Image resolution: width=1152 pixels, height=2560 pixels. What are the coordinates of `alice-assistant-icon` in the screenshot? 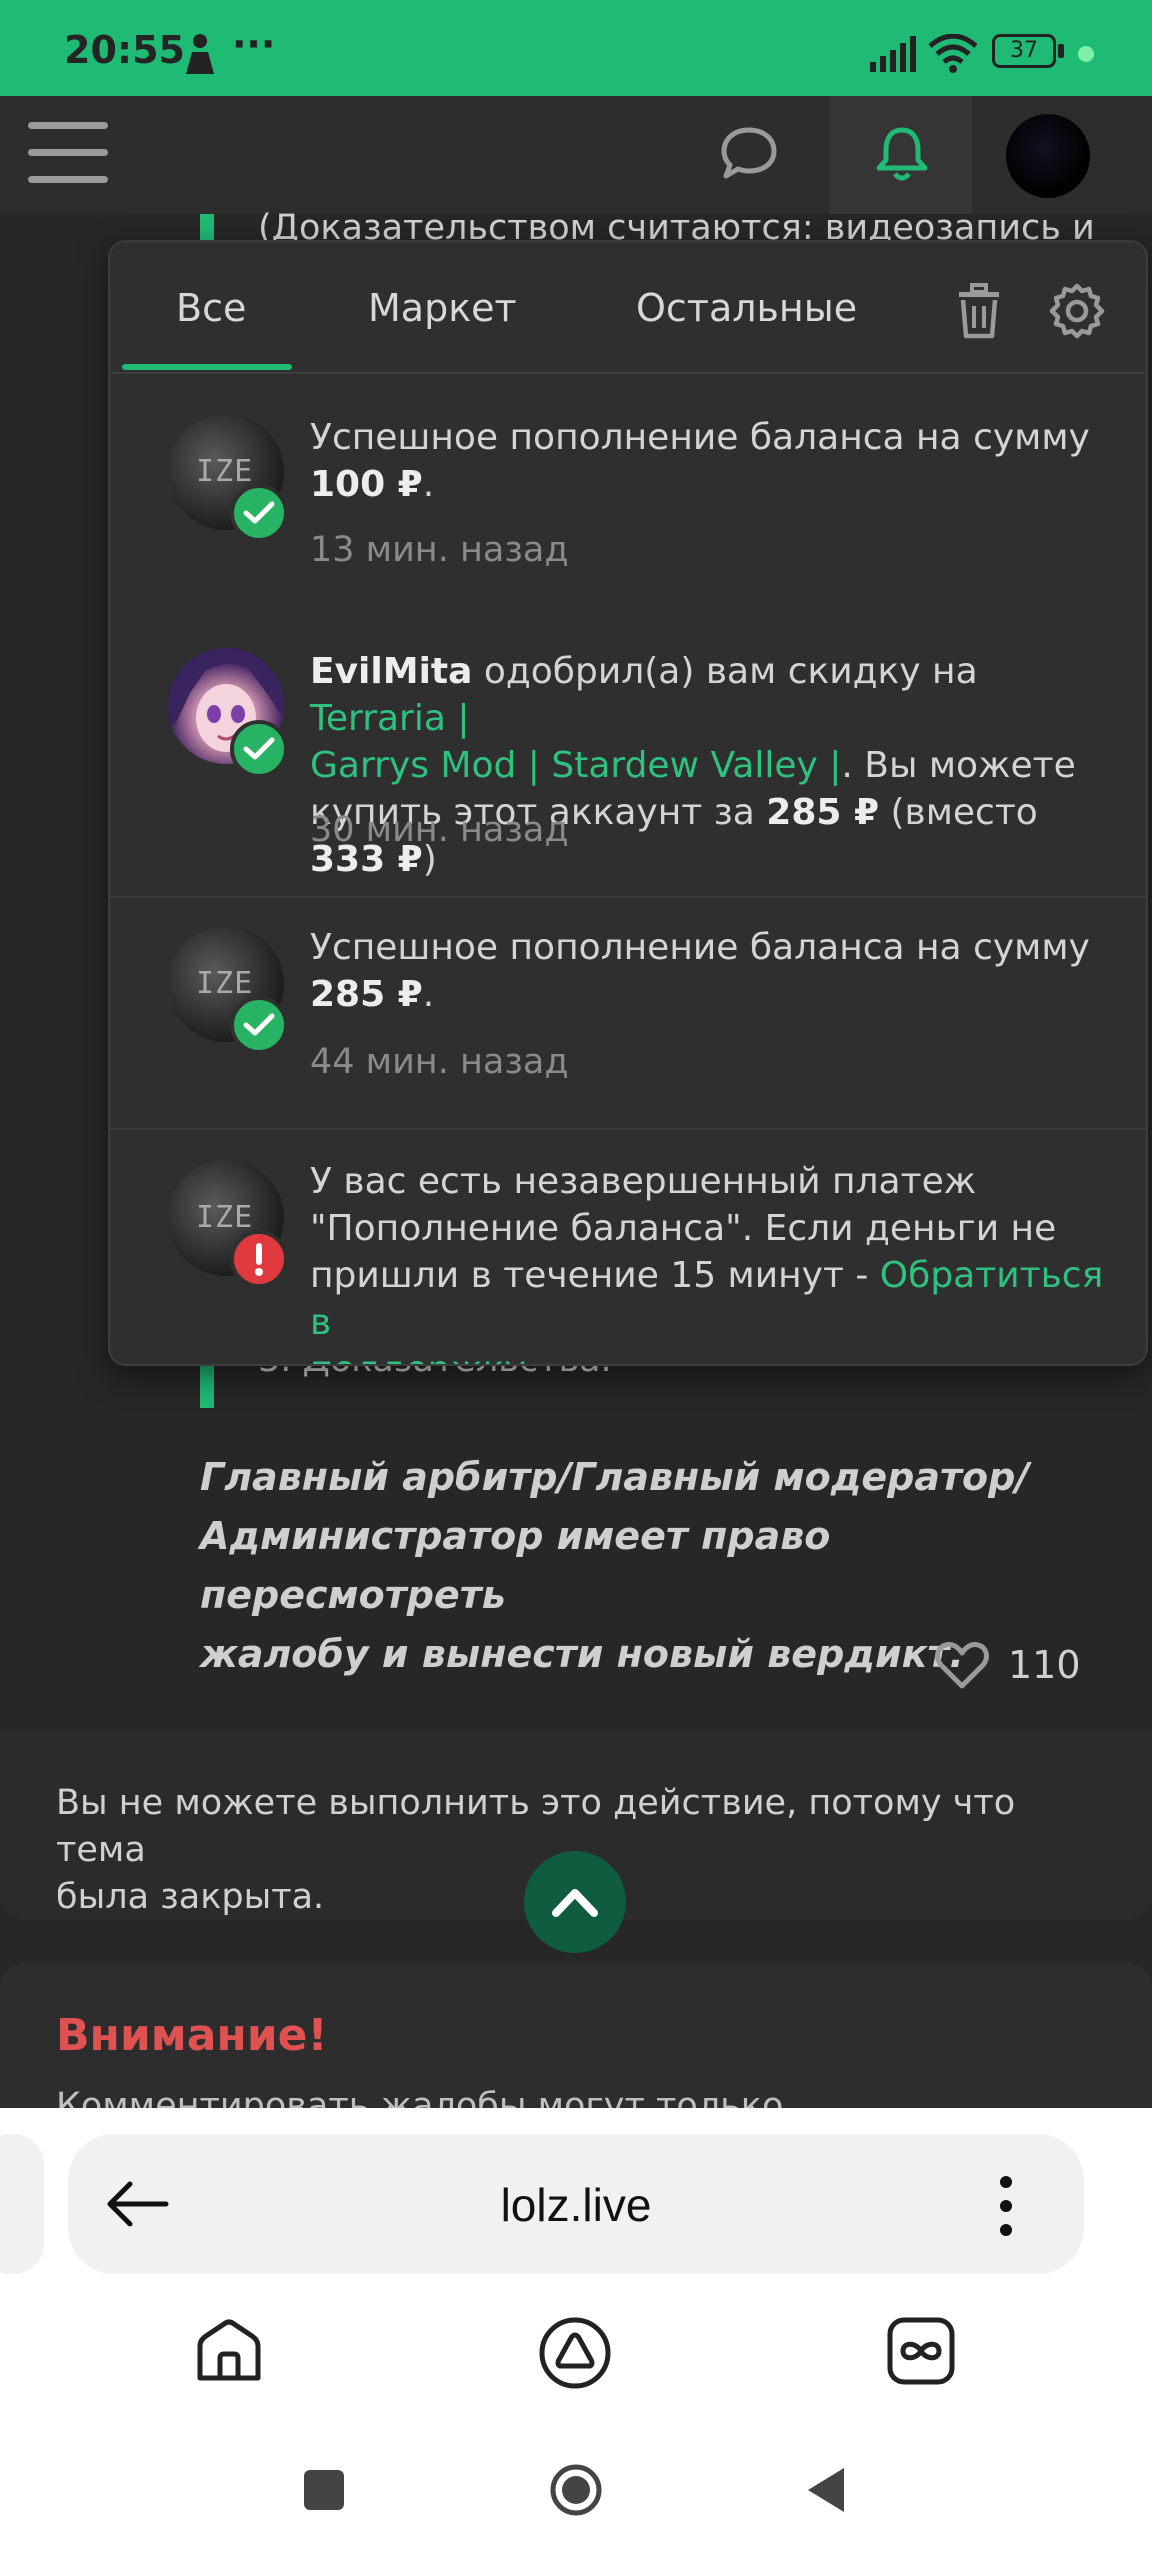 It's located at (575, 2353).